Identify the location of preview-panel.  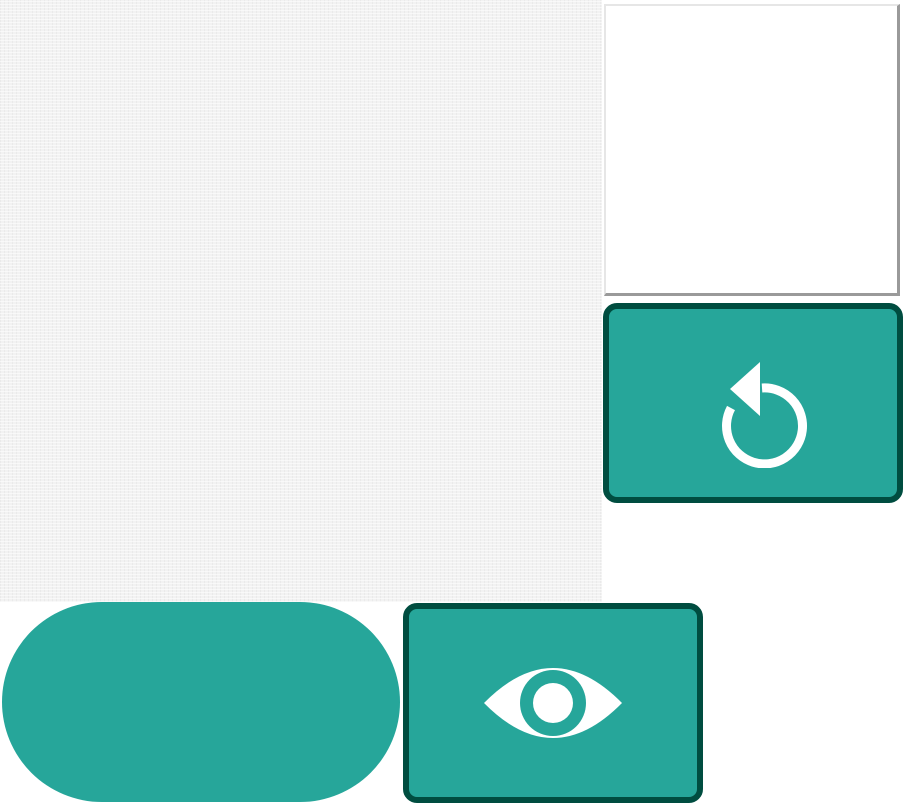
(752, 150).